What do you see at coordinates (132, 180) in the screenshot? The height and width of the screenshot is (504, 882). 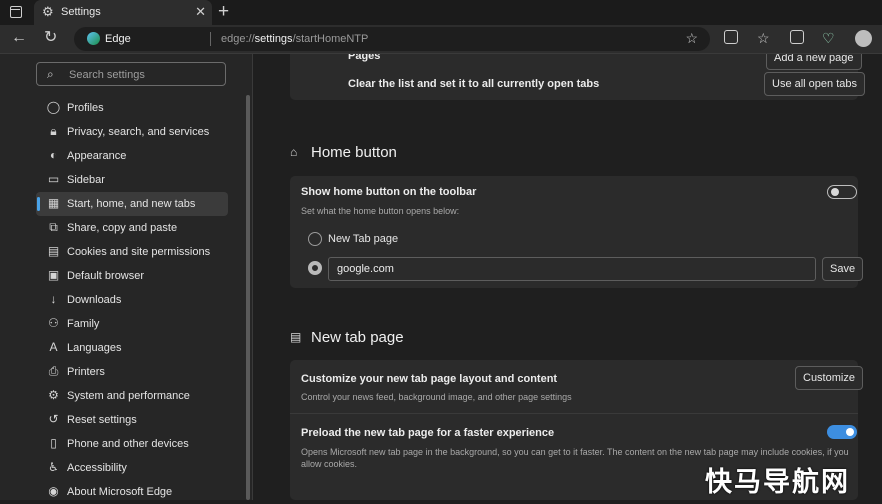 I see `sidebar-item-sidebar: ▭ Sidebar` at bounding box center [132, 180].